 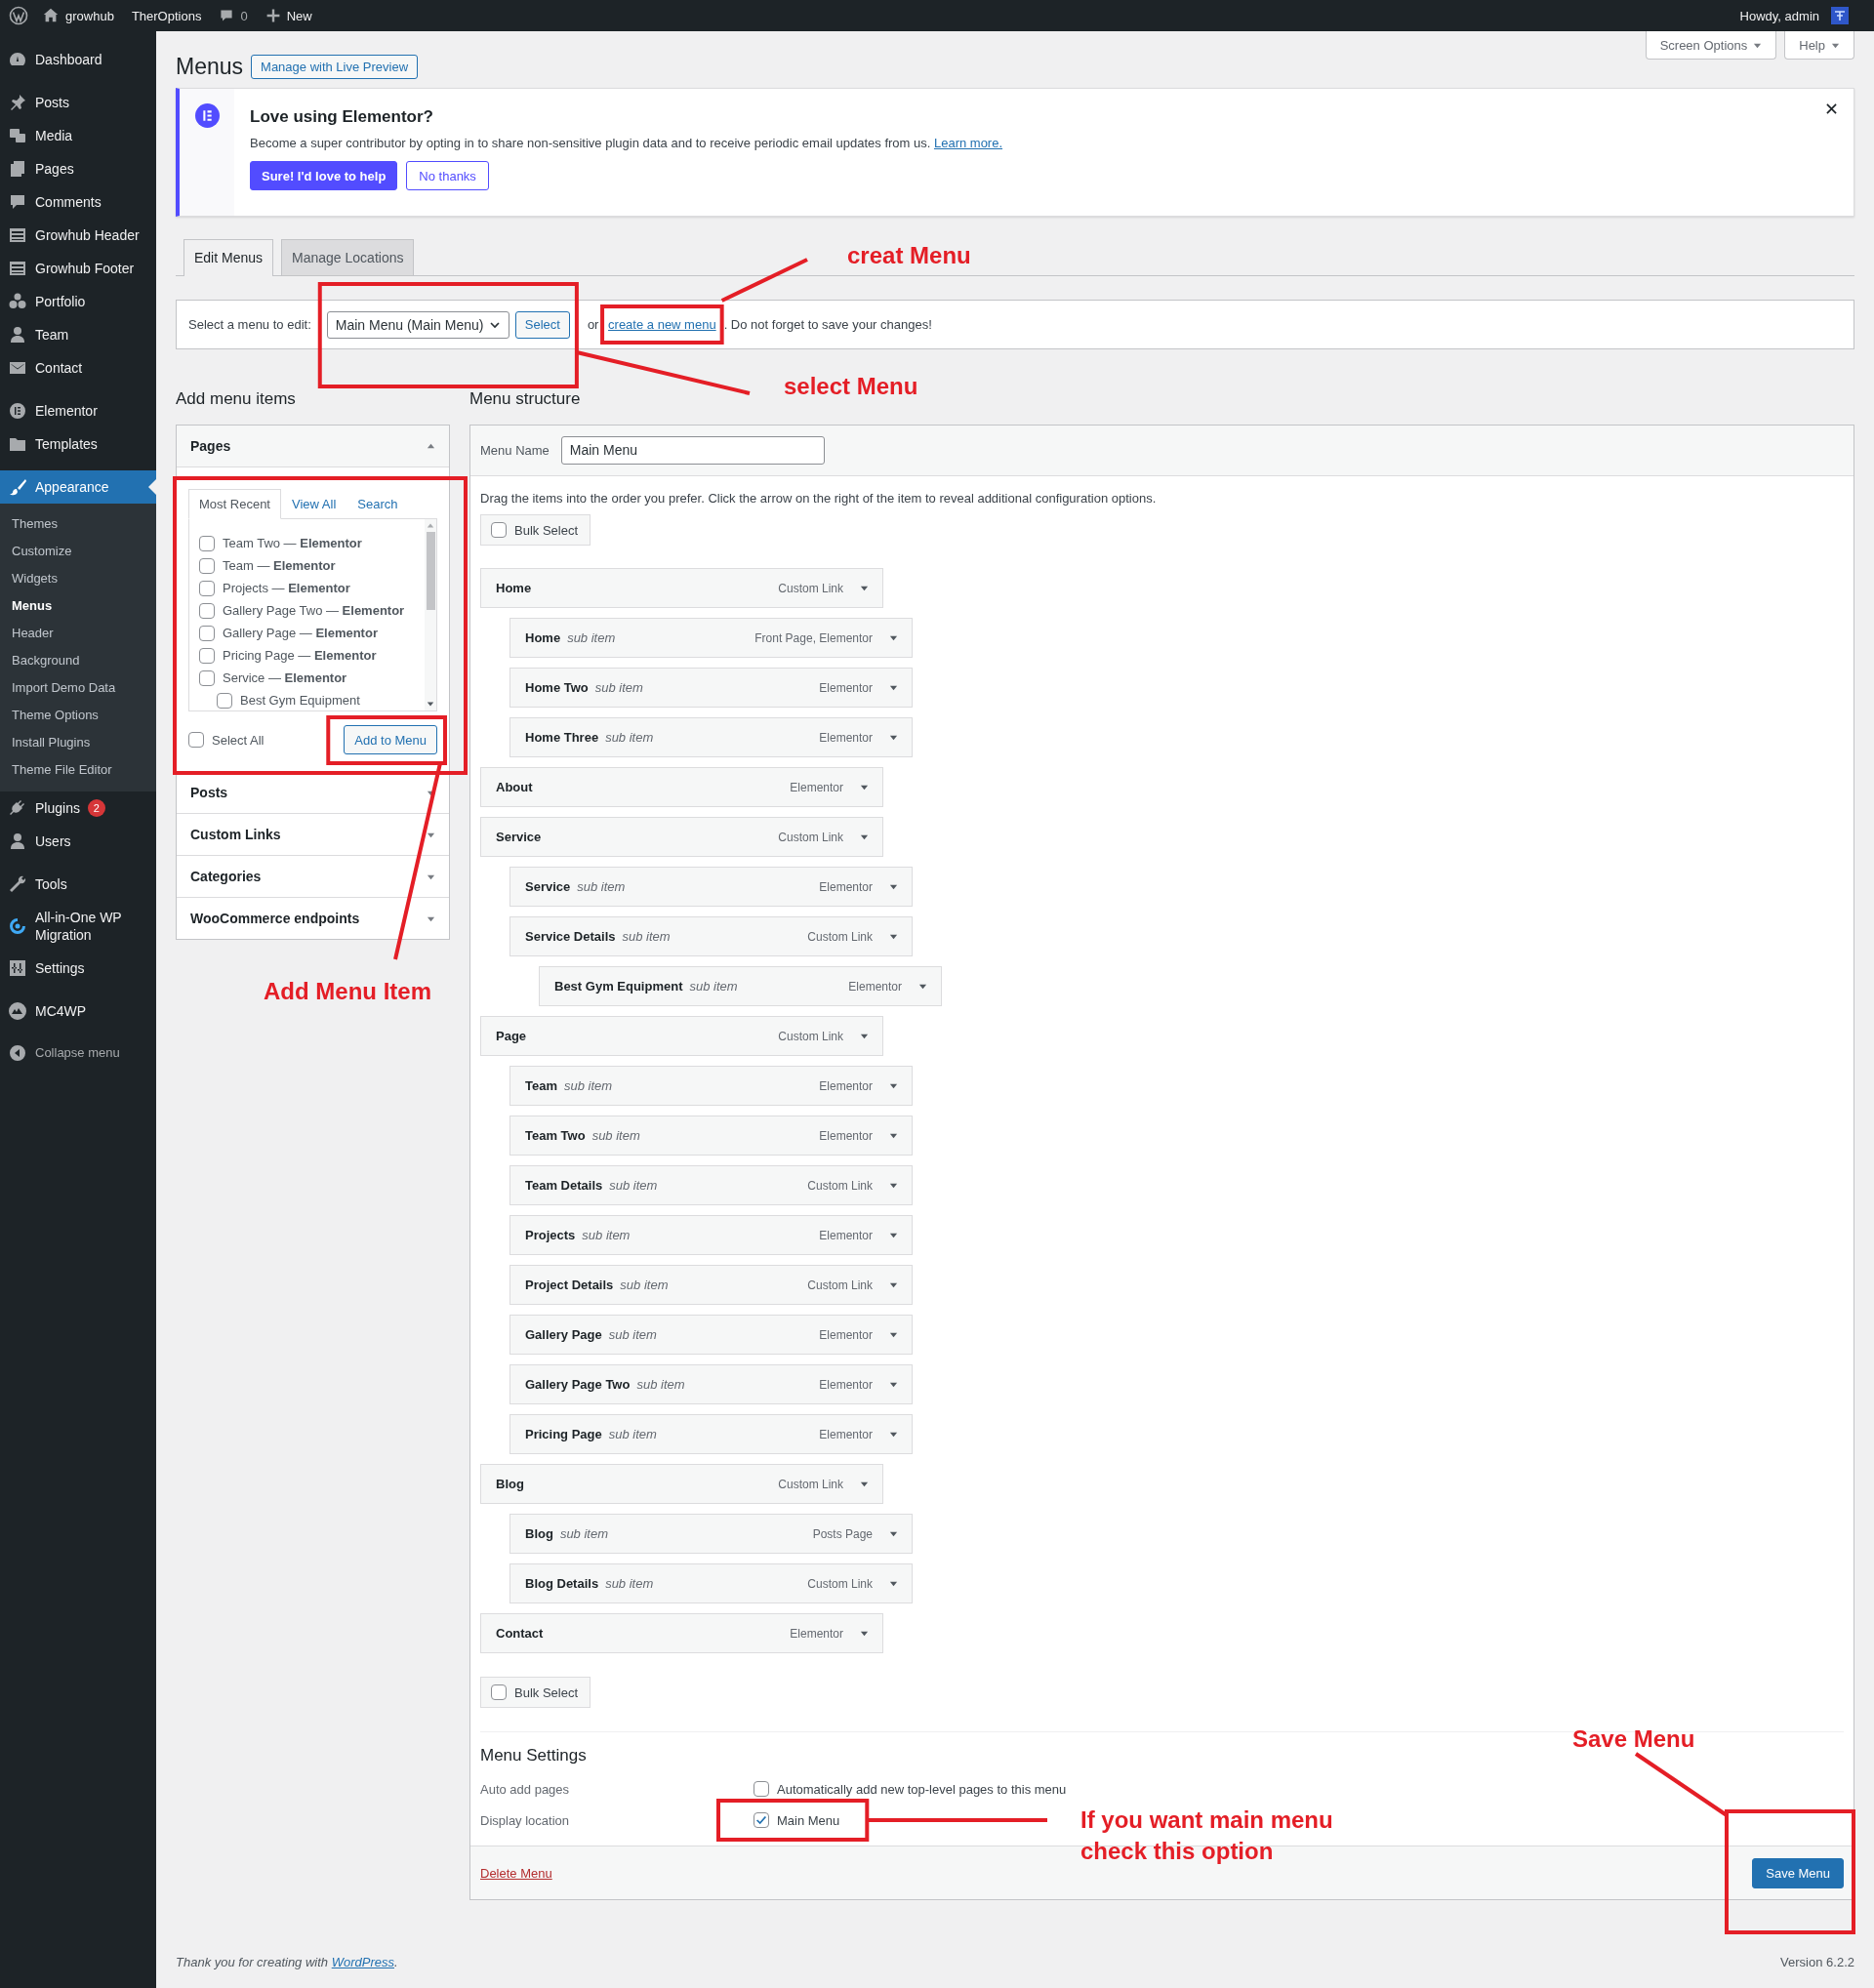 What do you see at coordinates (711, 1086) in the screenshot?
I see `menu-item: Team sub item Elementor` at bounding box center [711, 1086].